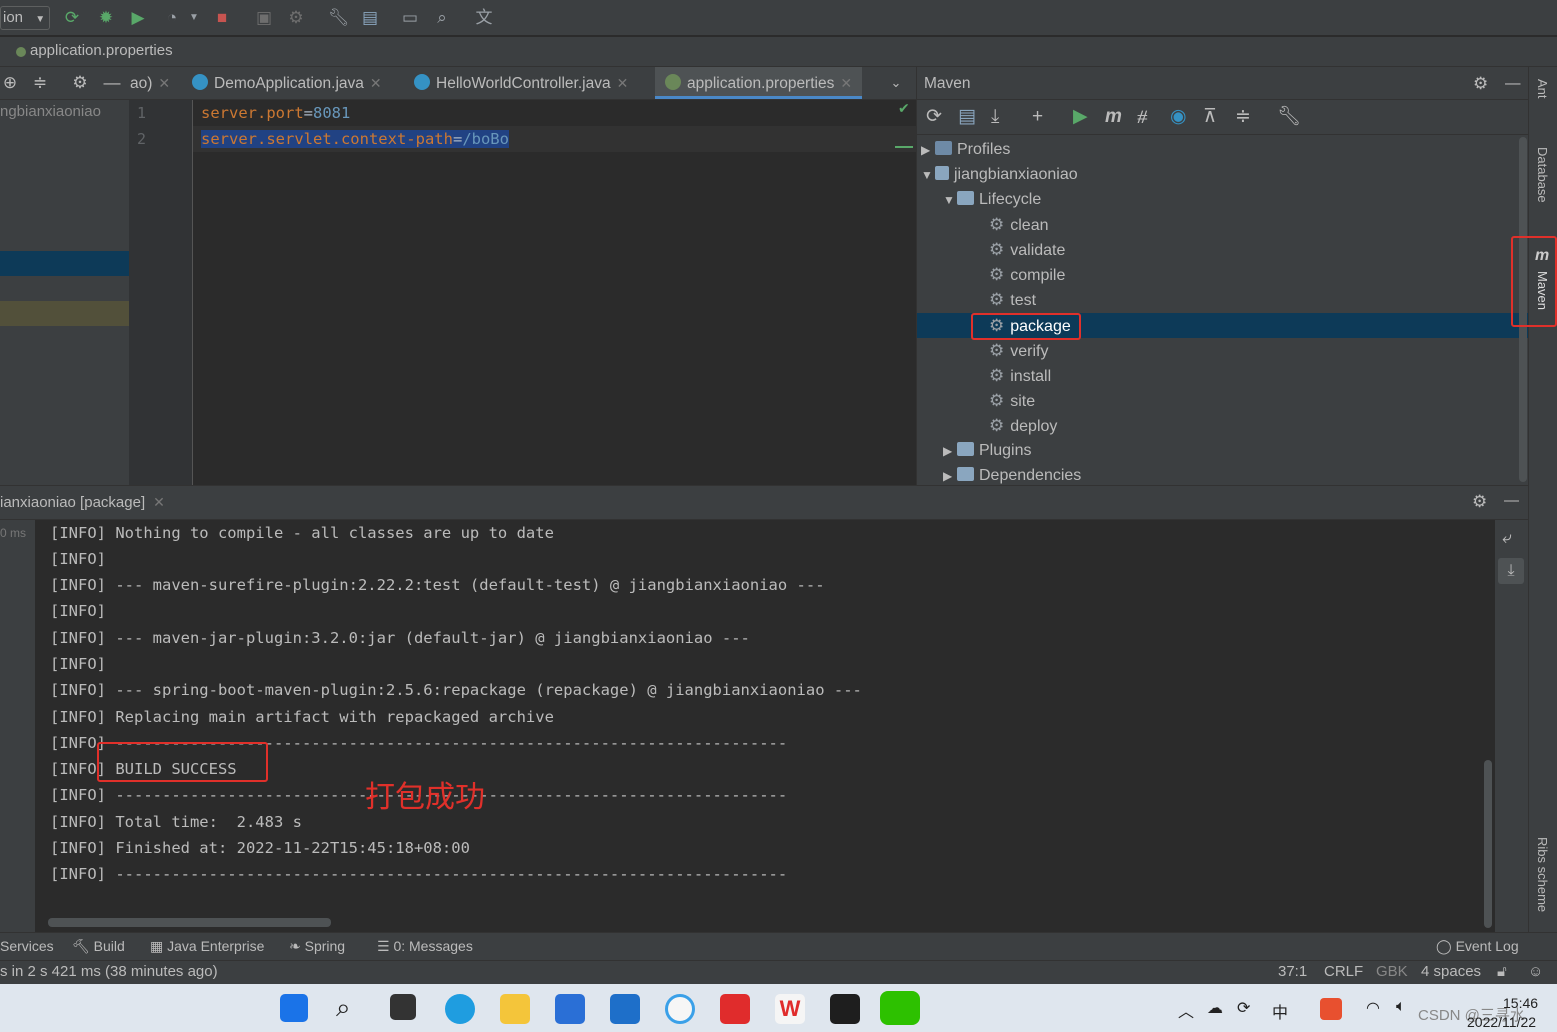 This screenshot has width=1557, height=1032. What do you see at coordinates (1280, 1011) in the screenshot?
I see `ime-indicator: 中` at bounding box center [1280, 1011].